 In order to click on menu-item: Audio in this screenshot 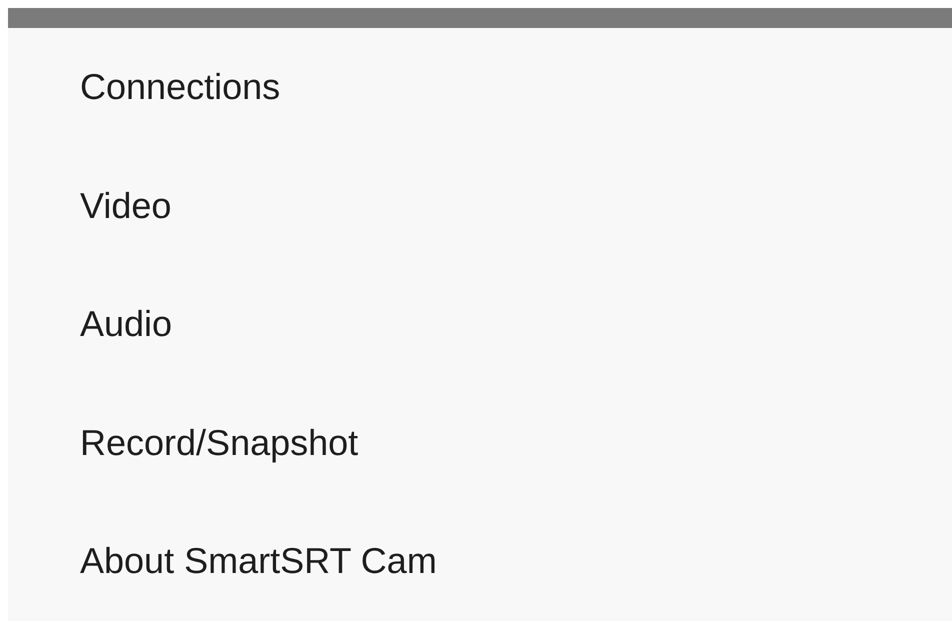, I will do `click(126, 324)`.